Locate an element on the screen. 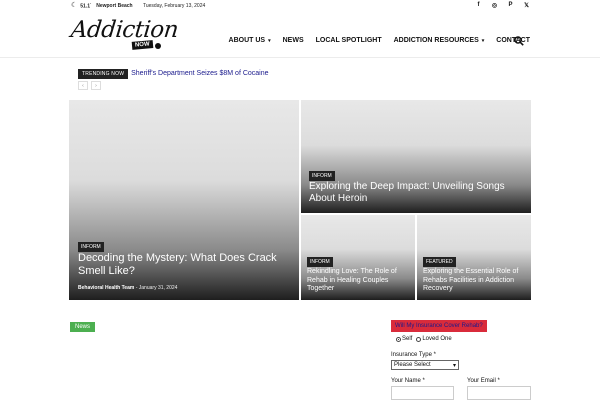  logo-now-badge: NOW is located at coordinates (142, 45).